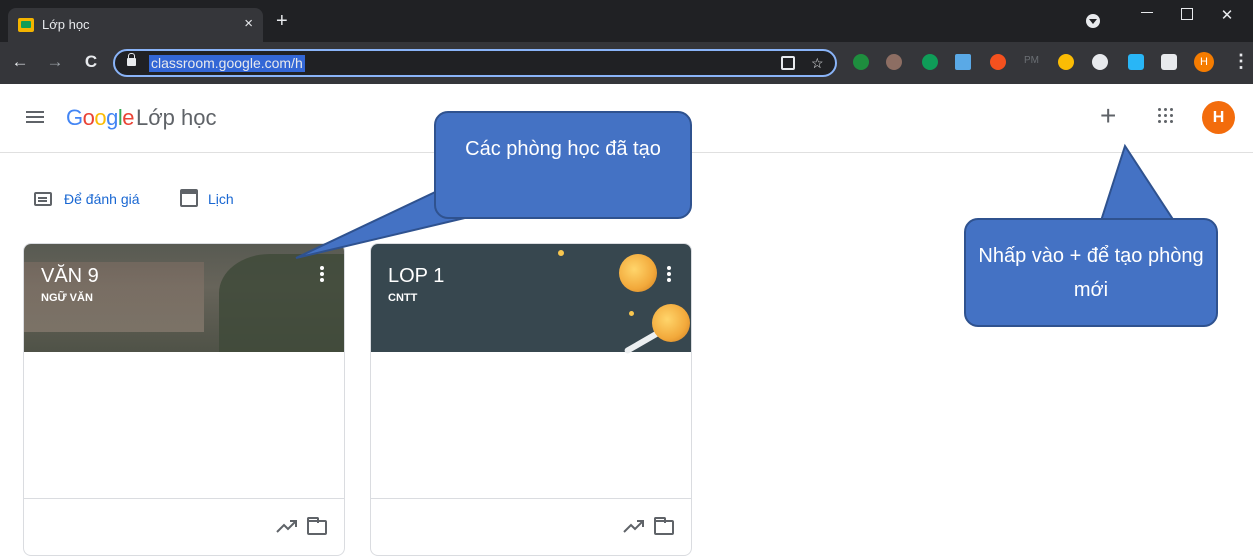  What do you see at coordinates (1091, 272) in the screenshot?
I see `callout-create-new: Nhấp vào + để tạo phòng mới` at bounding box center [1091, 272].